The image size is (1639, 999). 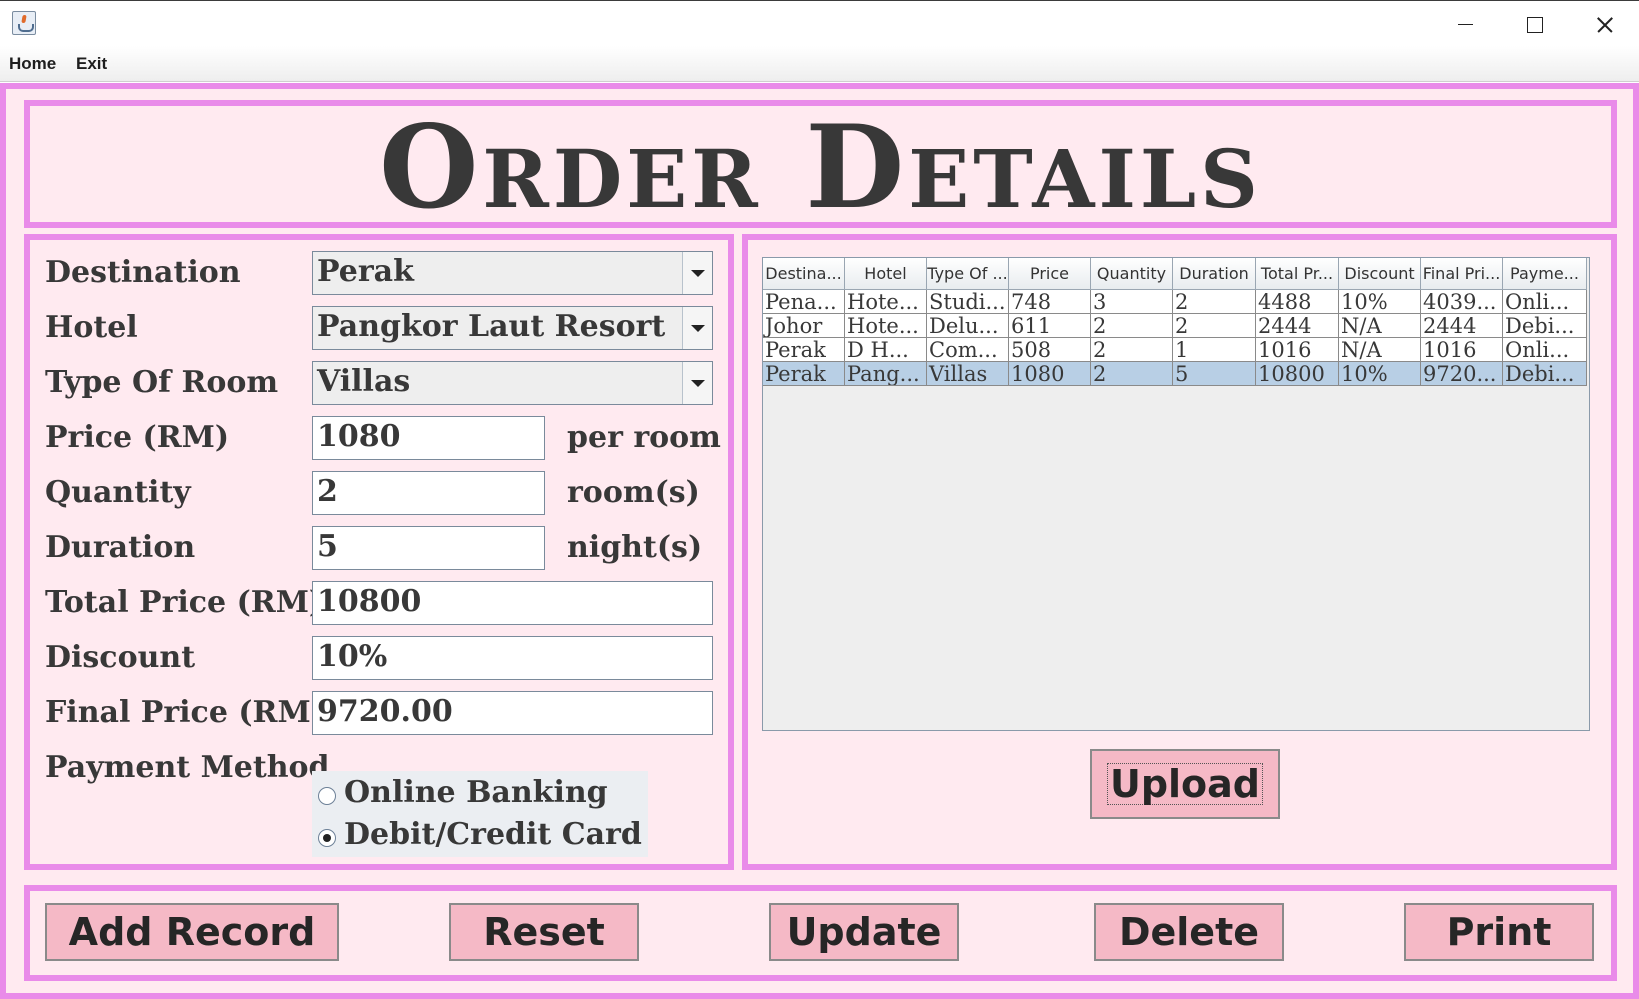 What do you see at coordinates (185, 712) in the screenshot?
I see `final-price-label: Final Price (RM)` at bounding box center [185, 712].